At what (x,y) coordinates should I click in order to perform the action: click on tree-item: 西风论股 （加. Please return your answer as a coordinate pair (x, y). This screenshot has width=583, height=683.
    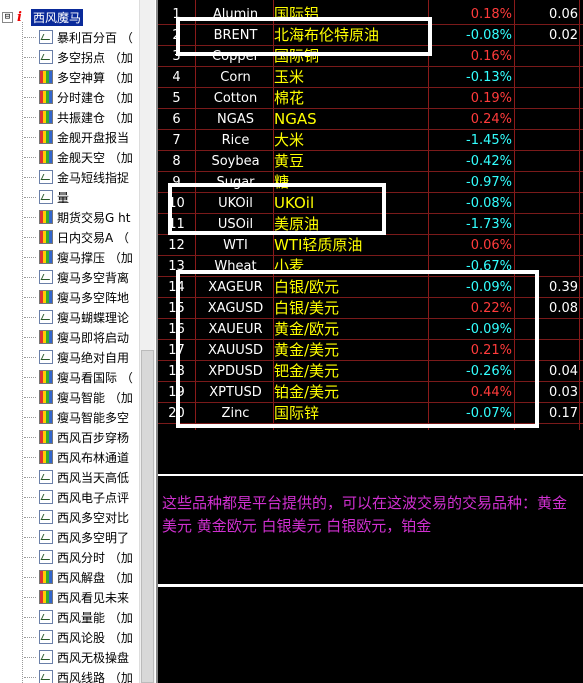
    Looking at the image, I should click on (78, 637).